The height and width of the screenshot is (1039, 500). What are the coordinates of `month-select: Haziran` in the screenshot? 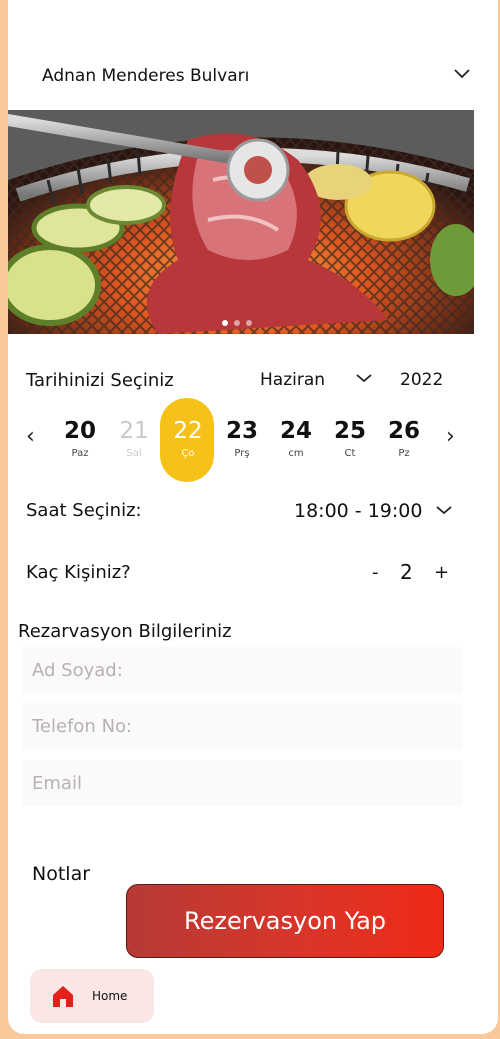 It's located at (292, 380).